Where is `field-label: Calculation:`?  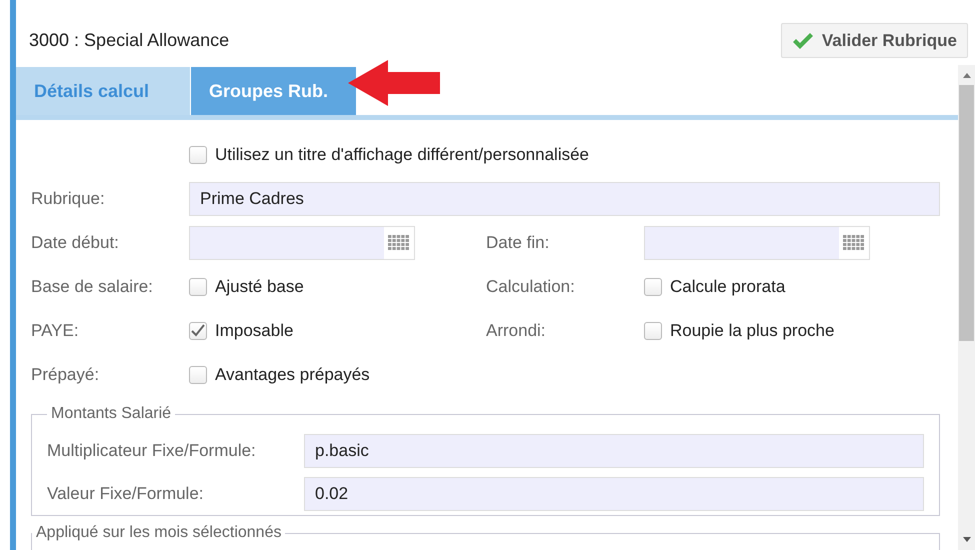 field-label: Calculation: is located at coordinates (531, 287).